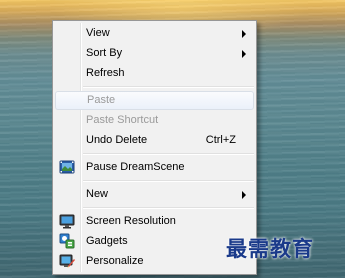 The width and height of the screenshot is (345, 278). I want to click on menu-item-label: Sort By, so click(104, 53).